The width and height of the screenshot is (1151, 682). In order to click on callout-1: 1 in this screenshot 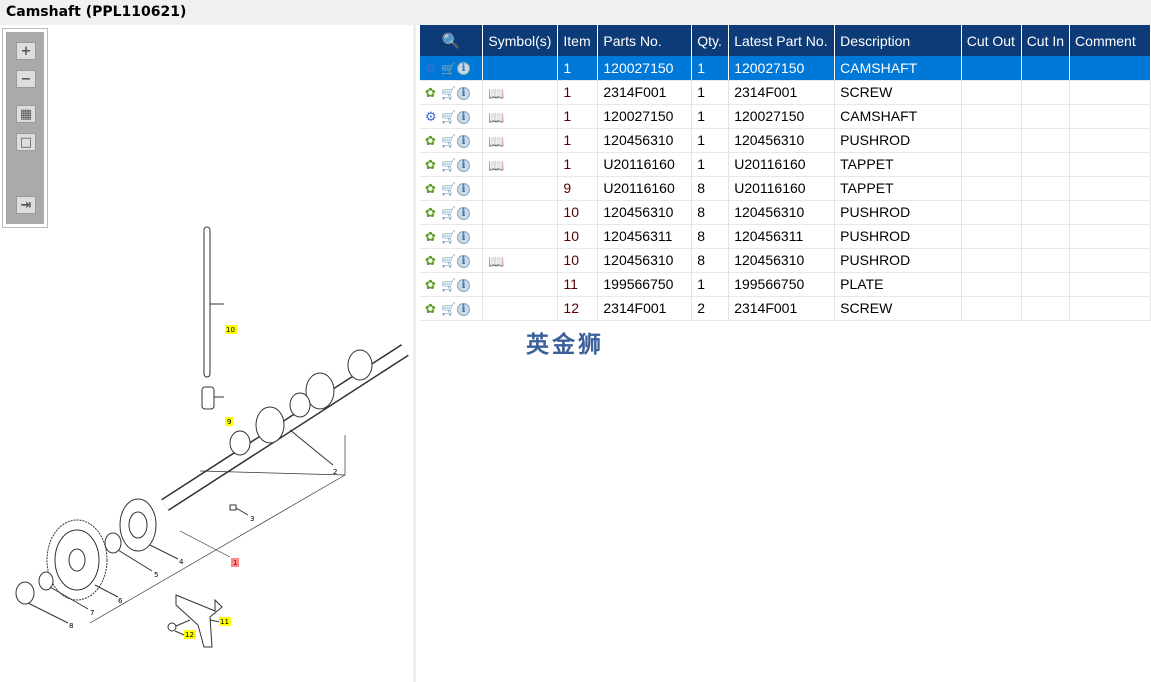, I will do `click(235, 563)`.